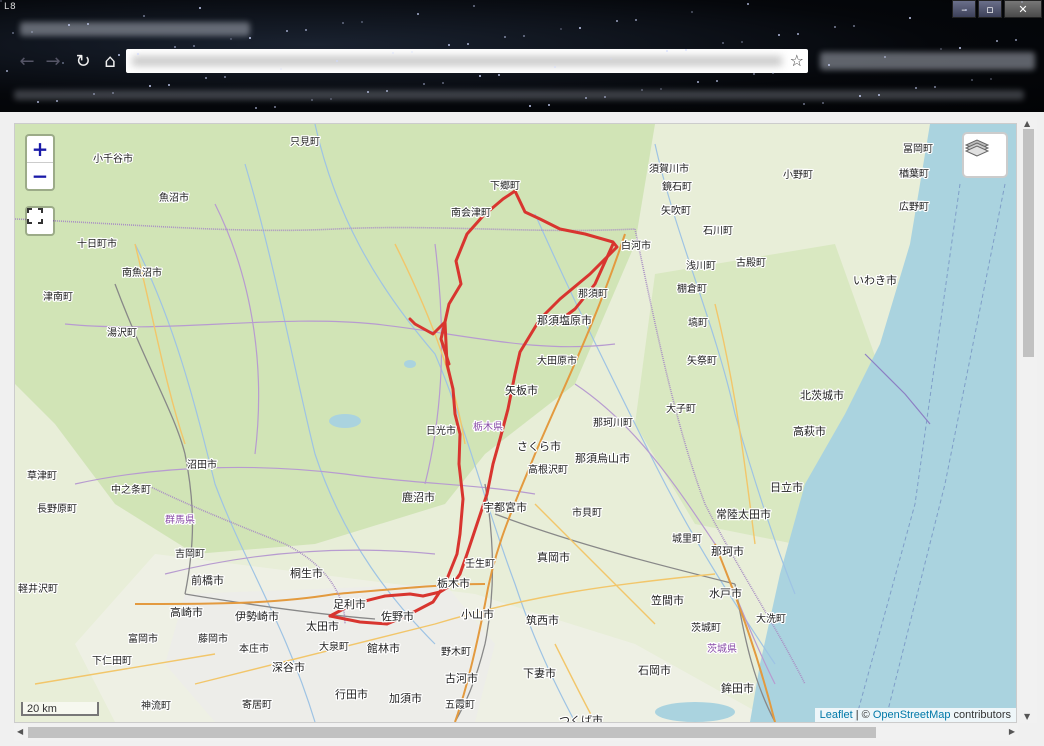 Image resolution: width=1044 pixels, height=746 pixels. Describe the element at coordinates (654, 670) in the screenshot. I see `place-label: 石岡市` at that location.